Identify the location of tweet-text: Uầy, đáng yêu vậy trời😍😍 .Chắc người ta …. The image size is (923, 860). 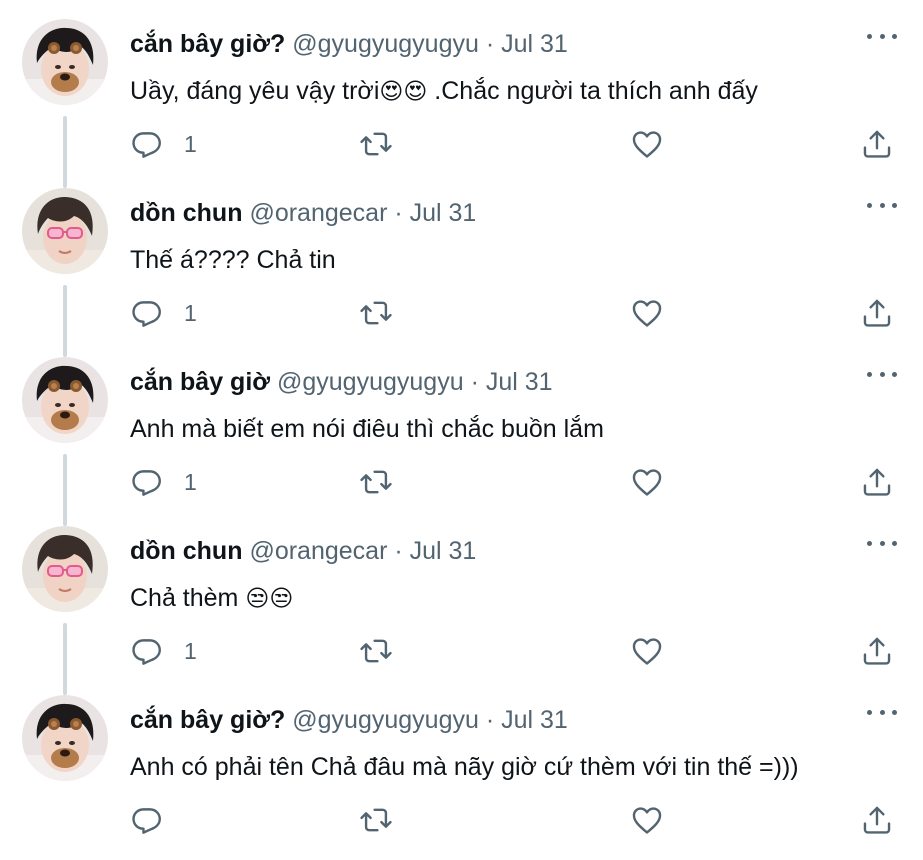
(444, 91).